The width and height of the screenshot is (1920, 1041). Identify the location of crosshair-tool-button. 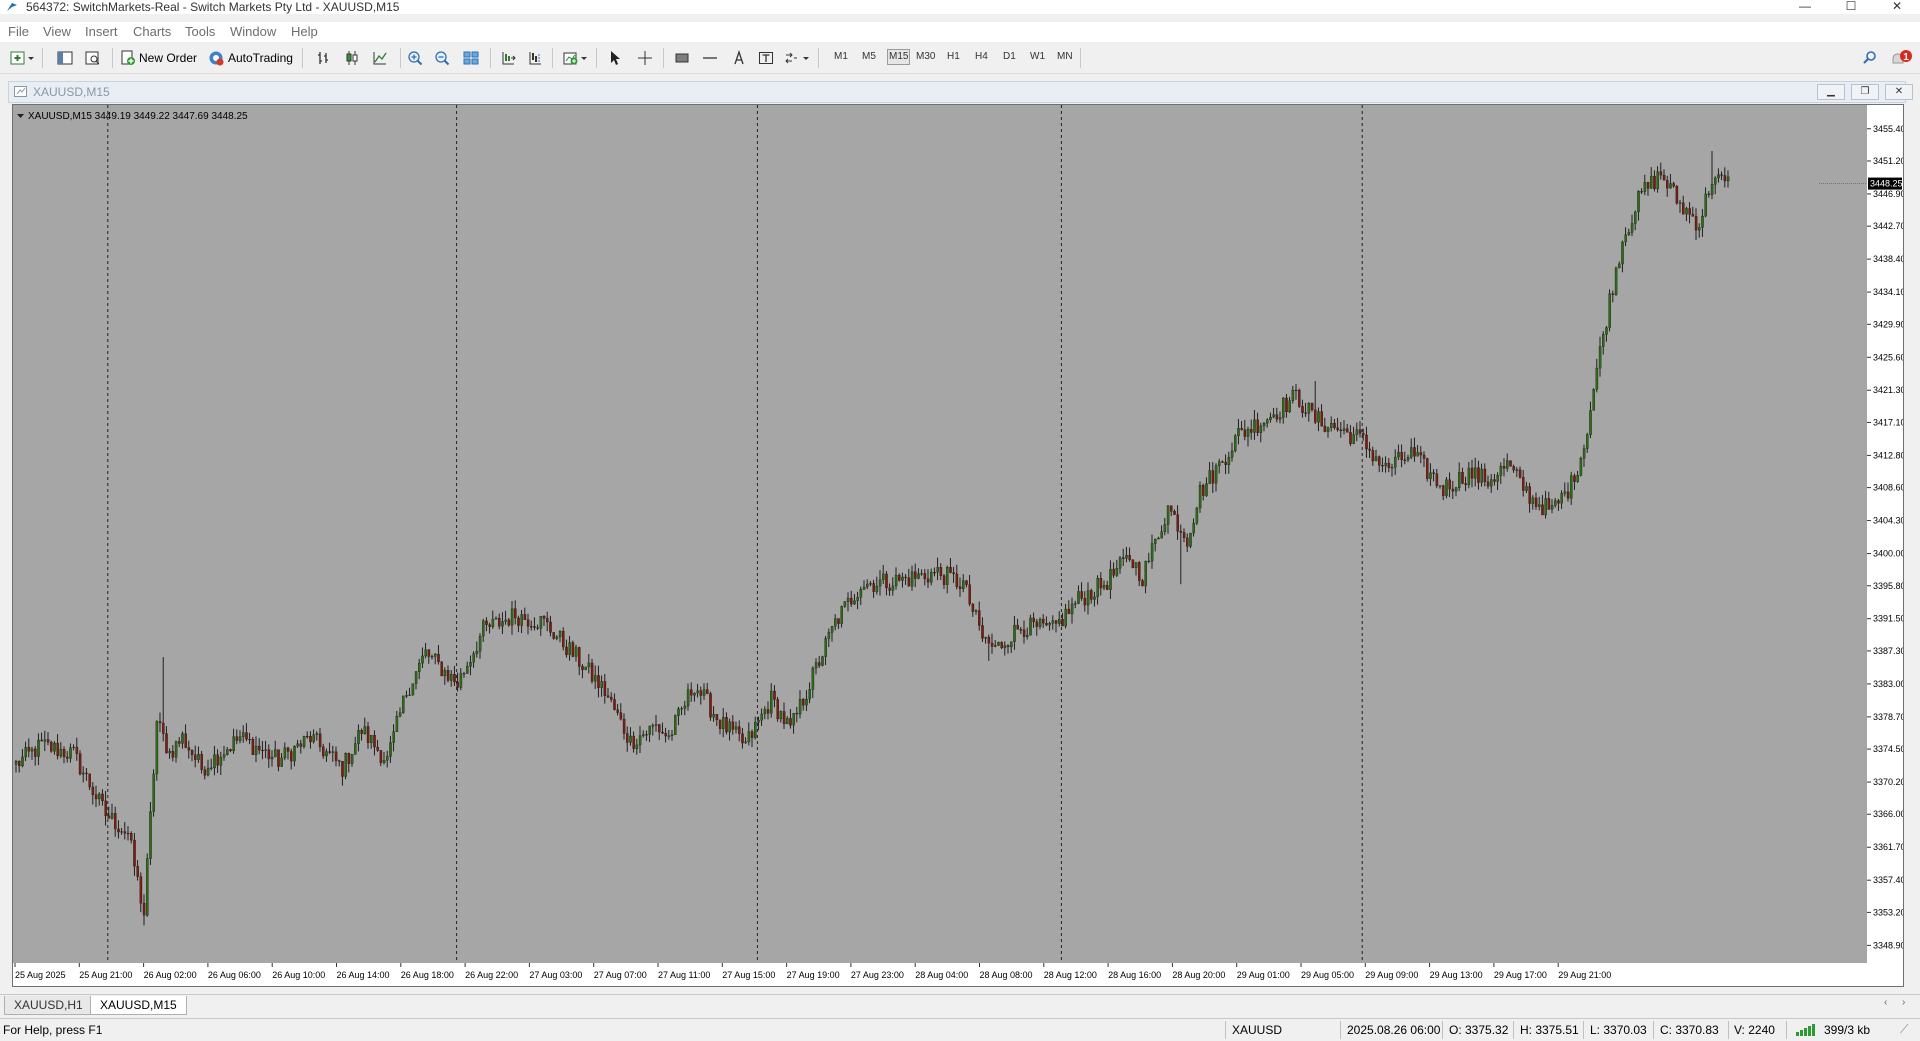
(645, 58).